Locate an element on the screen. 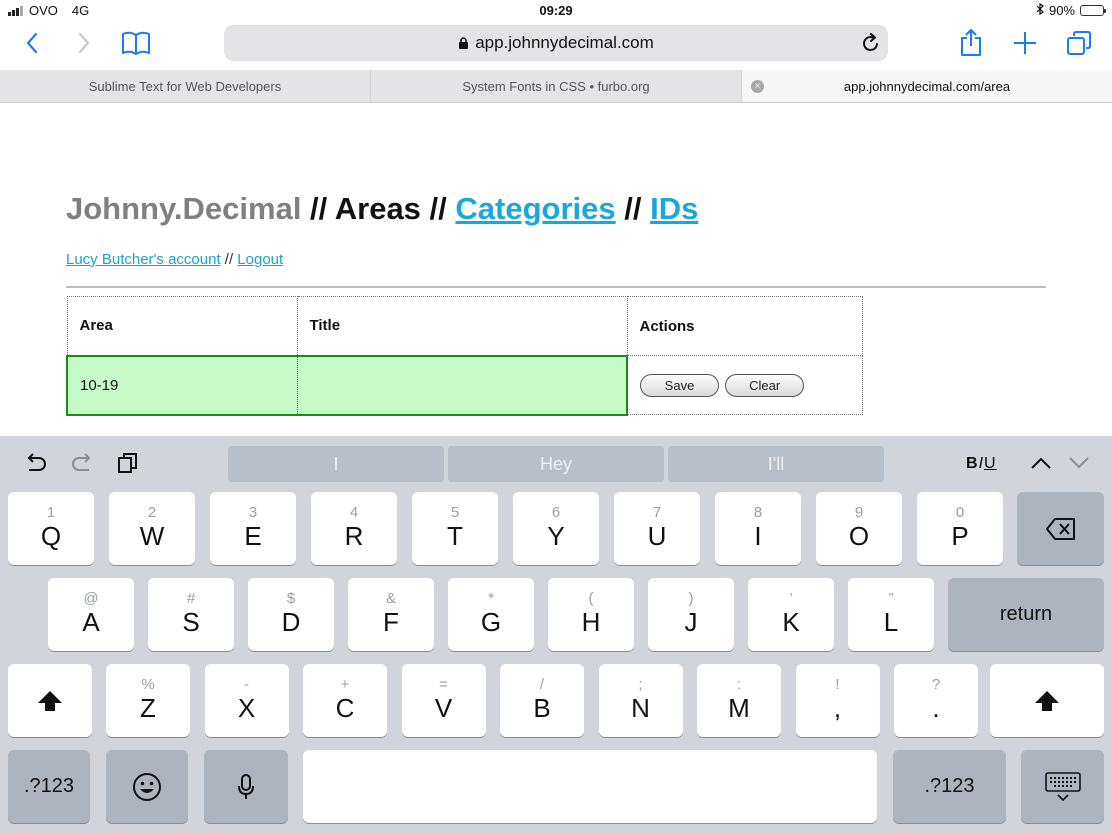 The image size is (1112, 834). area-field: 10-19 is located at coordinates (181, 385).